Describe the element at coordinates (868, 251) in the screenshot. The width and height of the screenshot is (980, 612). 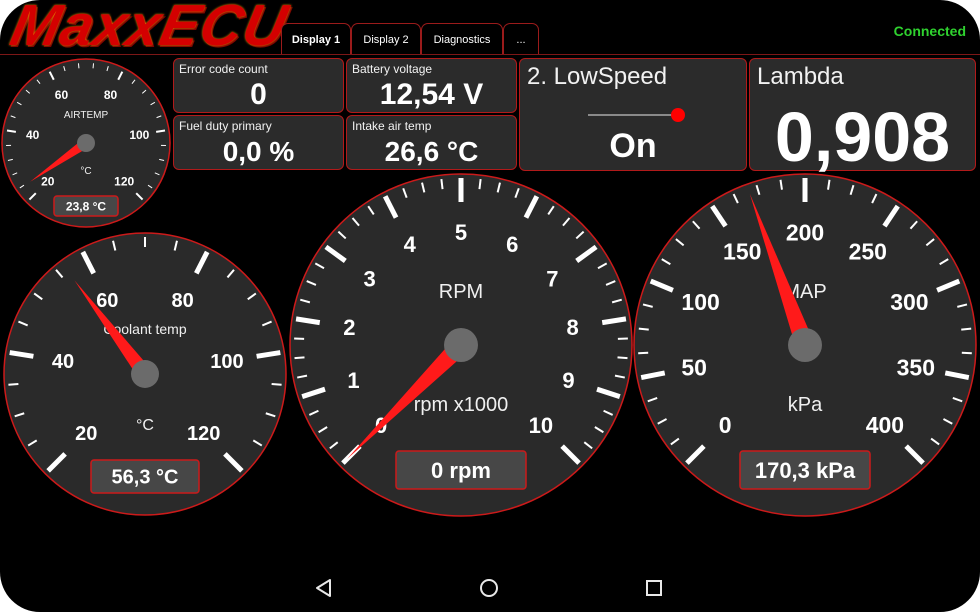
I see `tick-label: 250` at that location.